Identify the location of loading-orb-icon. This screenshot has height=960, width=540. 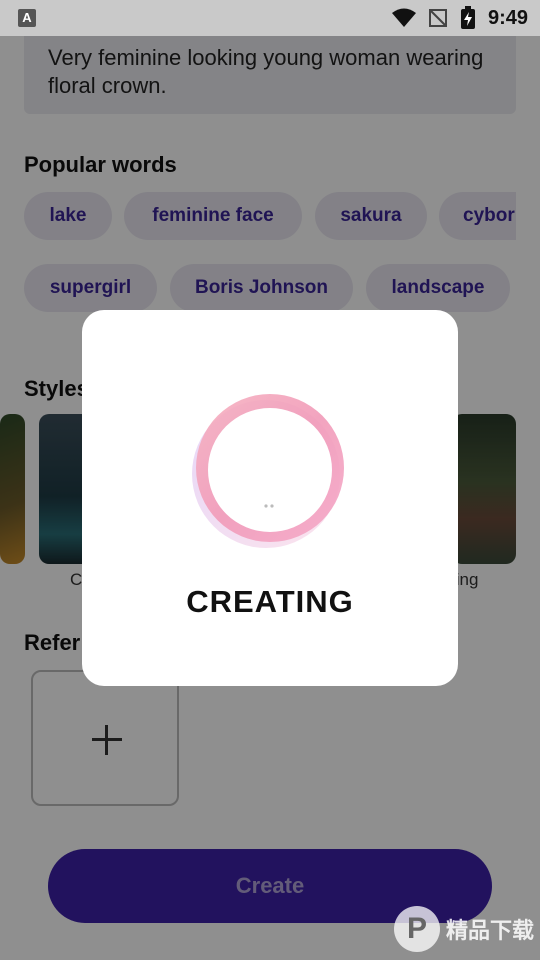
(268, 471).